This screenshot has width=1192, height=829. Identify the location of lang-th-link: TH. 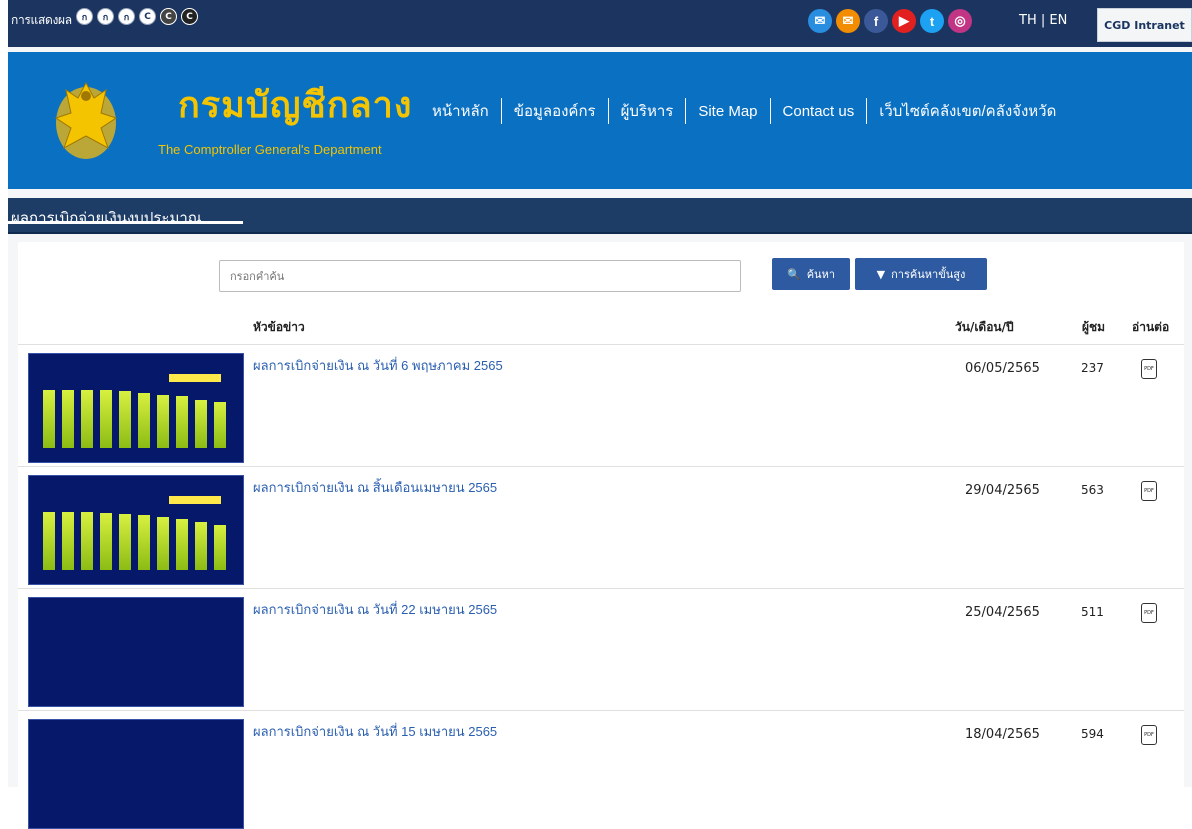
(1028, 20).